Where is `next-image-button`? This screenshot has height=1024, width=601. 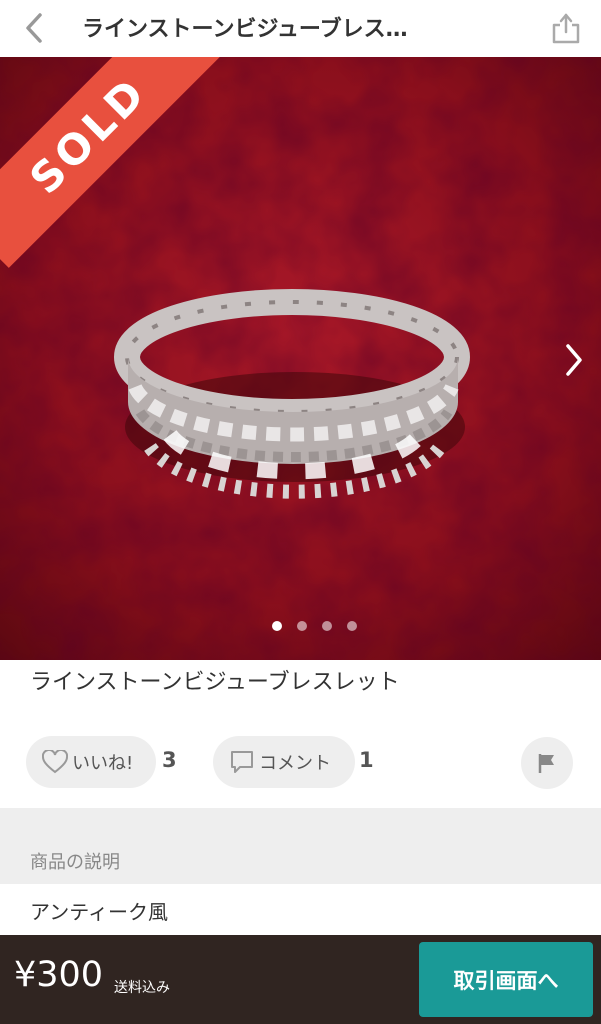
next-image-button is located at coordinates (574, 360).